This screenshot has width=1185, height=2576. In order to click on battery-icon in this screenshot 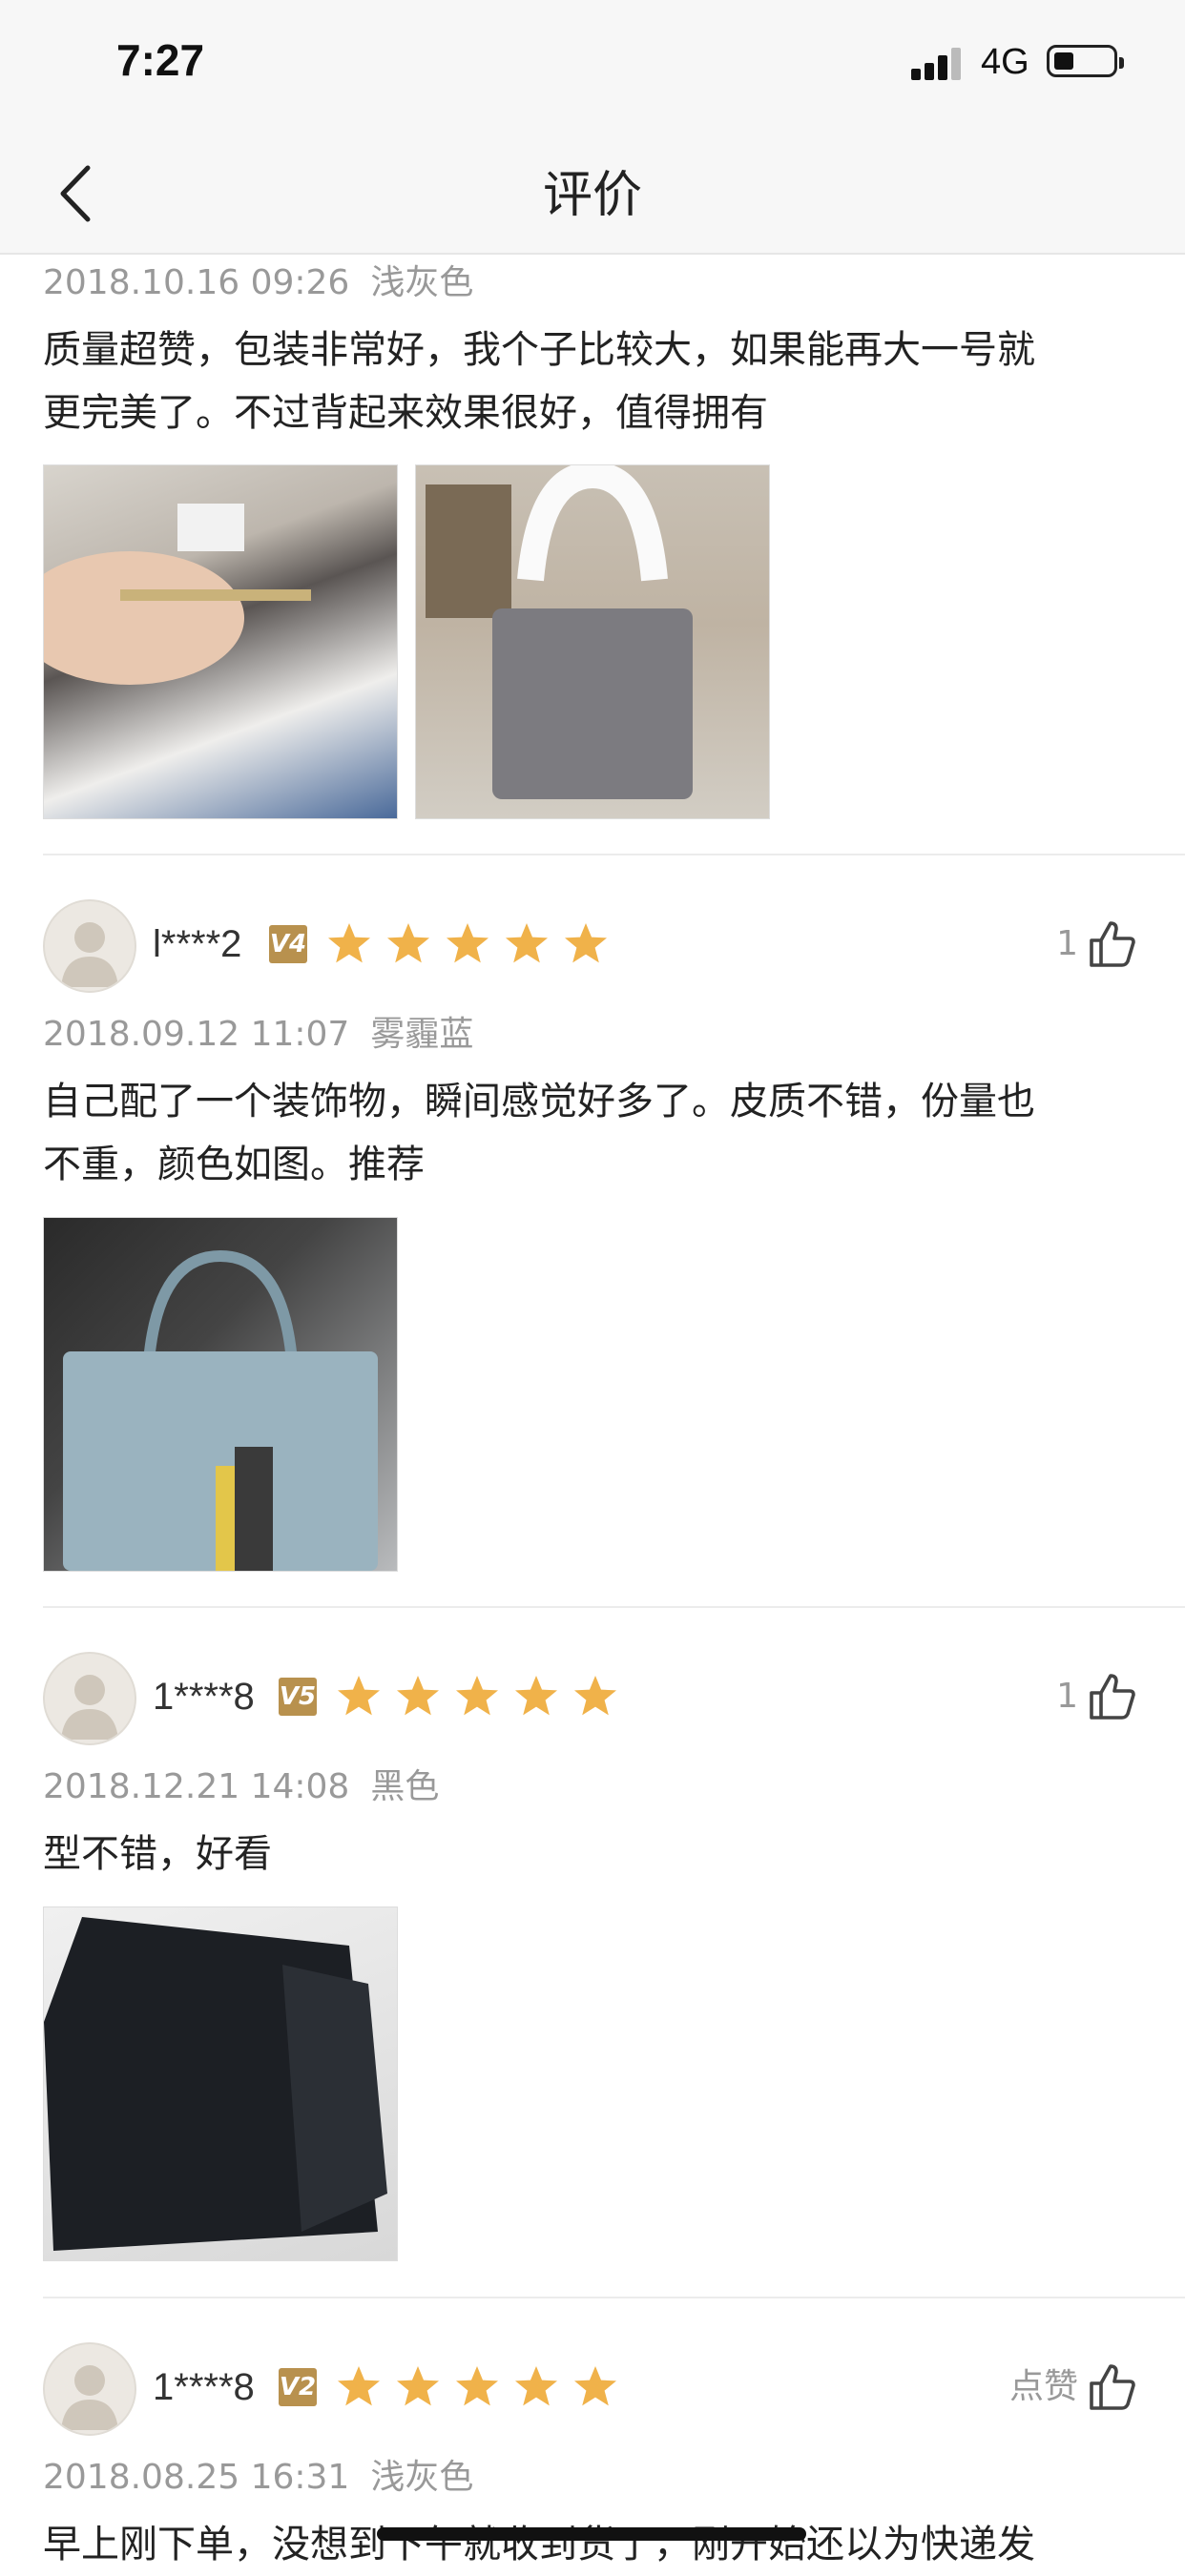, I will do `click(1085, 61)`.